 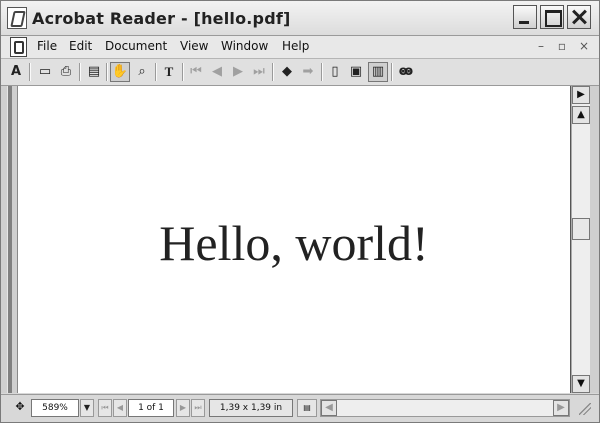 I want to click on window-title: Acrobat Reader - [hello.pdf], so click(x=161, y=18).